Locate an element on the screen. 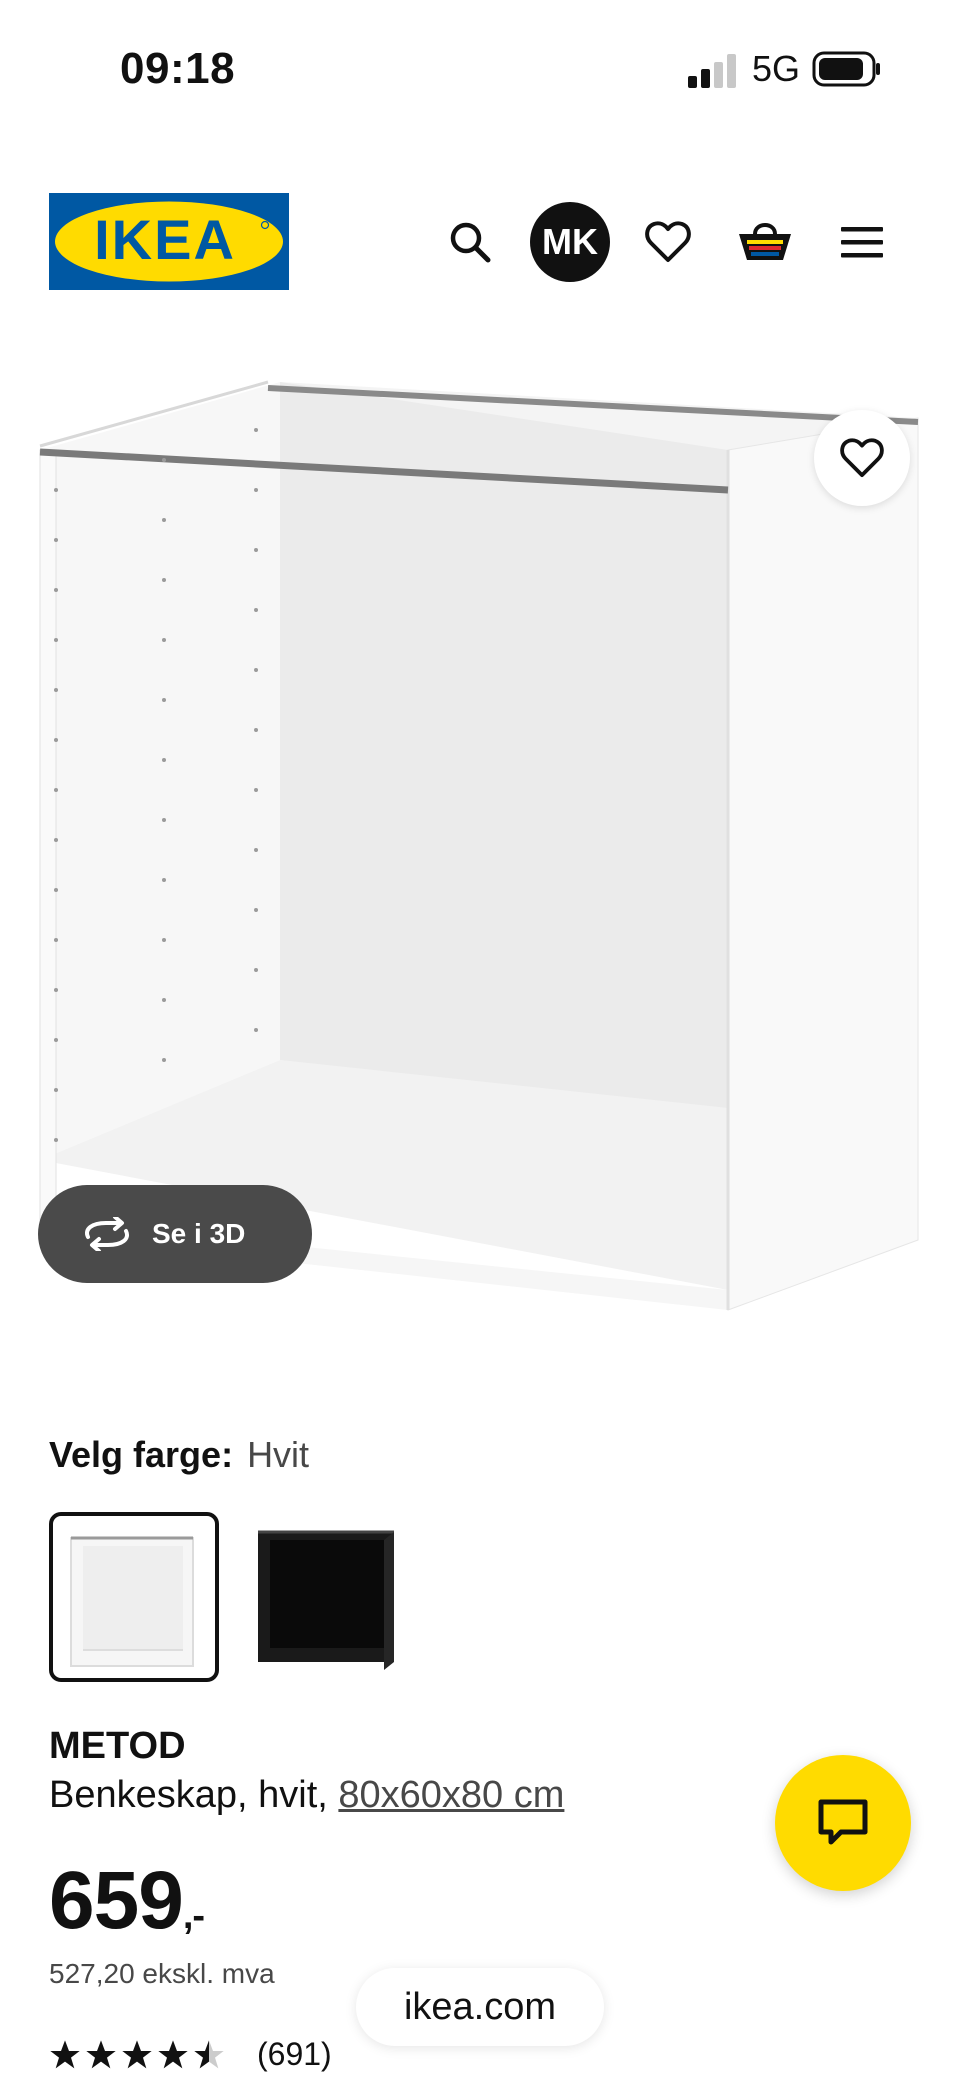  rating-count: (691) is located at coordinates (294, 2054).